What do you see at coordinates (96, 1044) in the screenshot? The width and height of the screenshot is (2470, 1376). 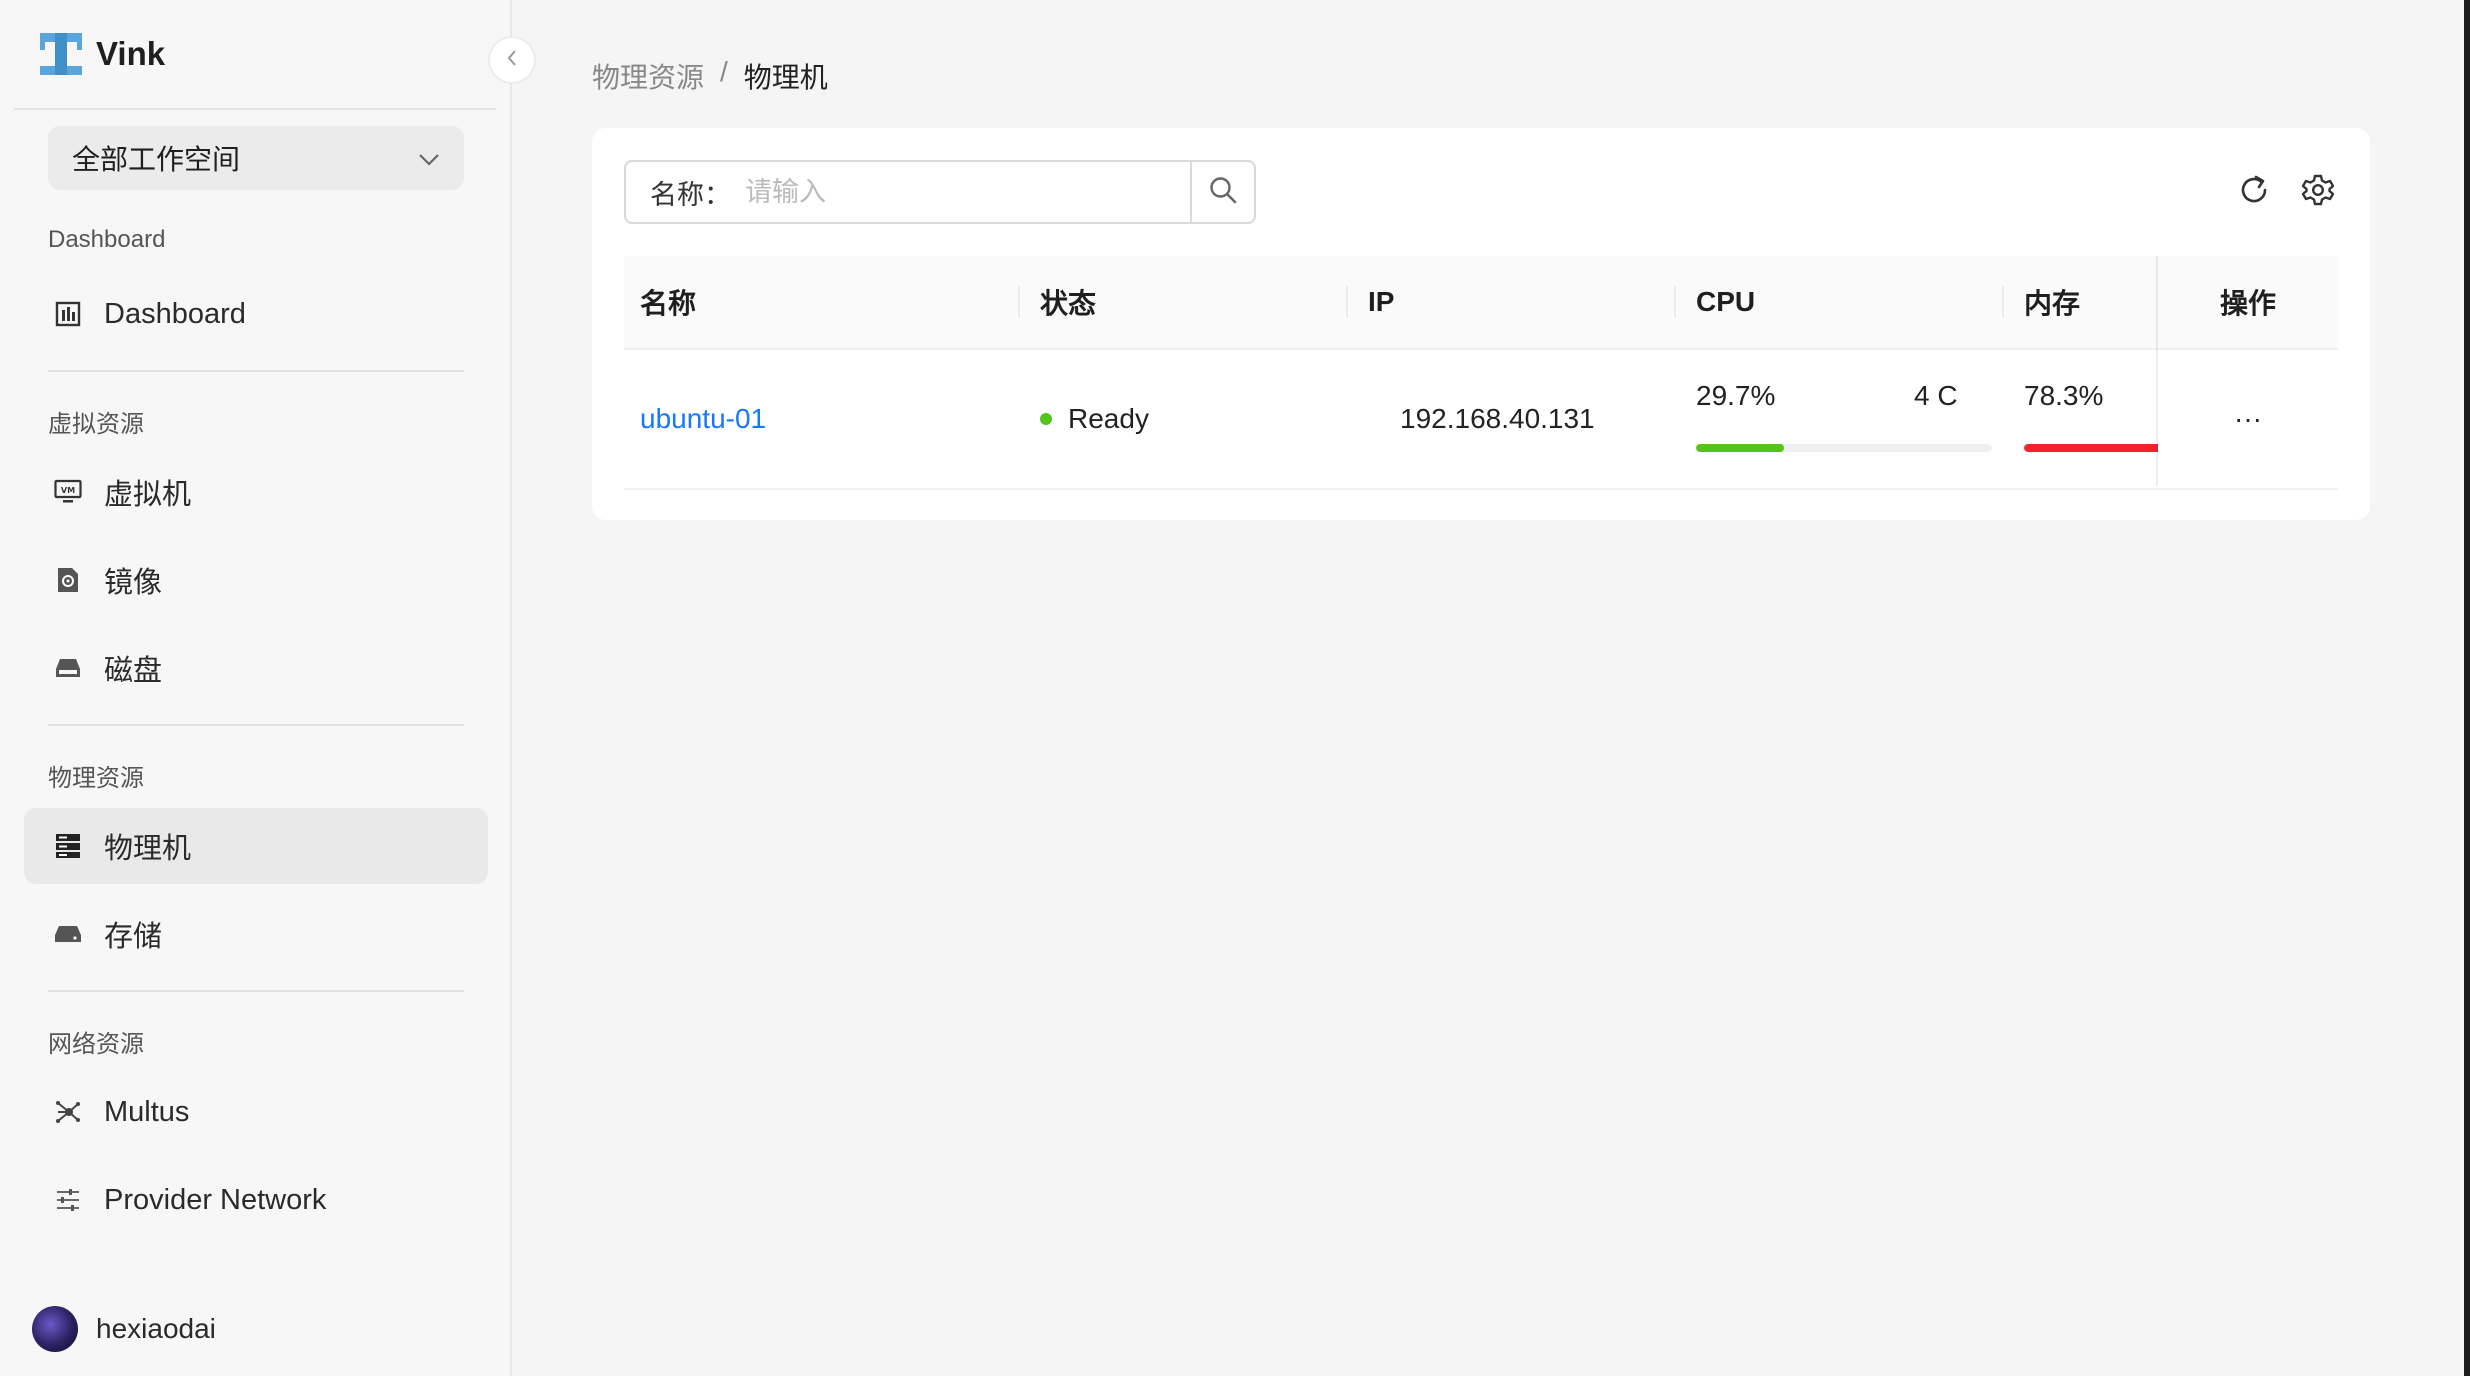 I see `group-title-network: 网络资源` at bounding box center [96, 1044].